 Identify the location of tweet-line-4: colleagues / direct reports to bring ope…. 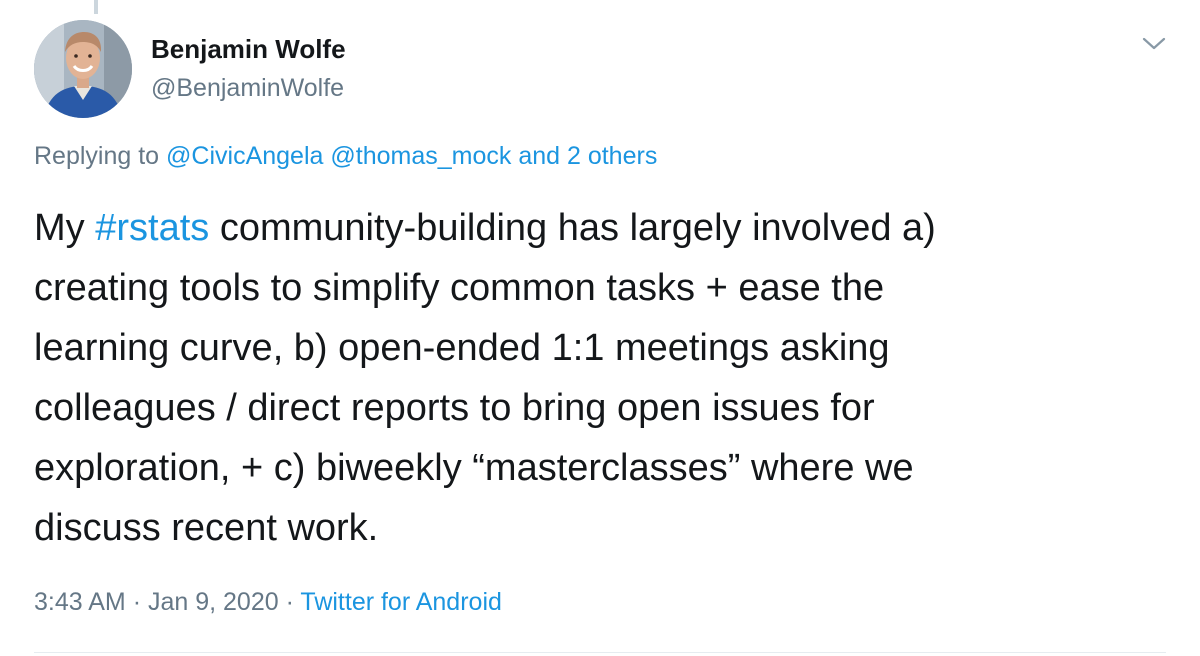
(454, 408).